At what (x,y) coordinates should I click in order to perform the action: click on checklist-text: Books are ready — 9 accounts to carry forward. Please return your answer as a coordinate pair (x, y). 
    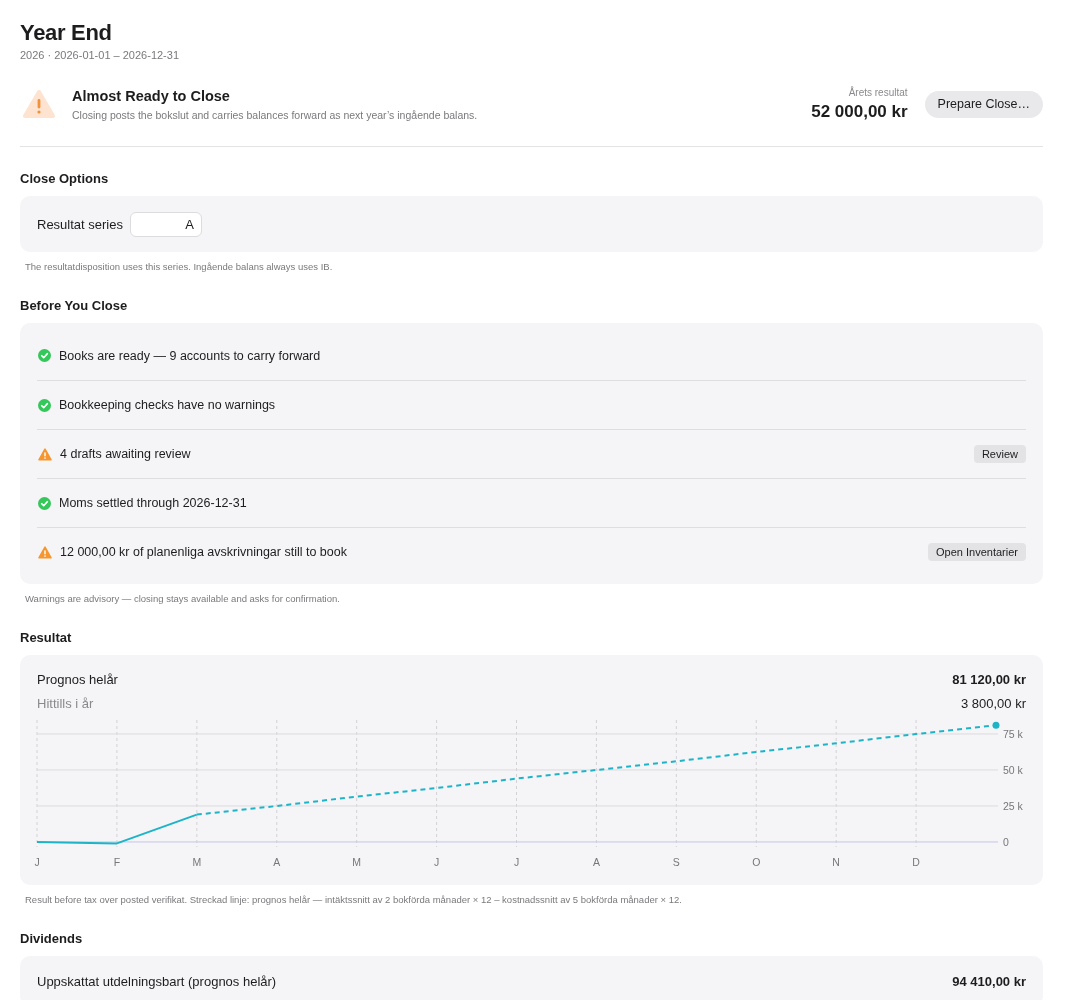
    Looking at the image, I should click on (190, 355).